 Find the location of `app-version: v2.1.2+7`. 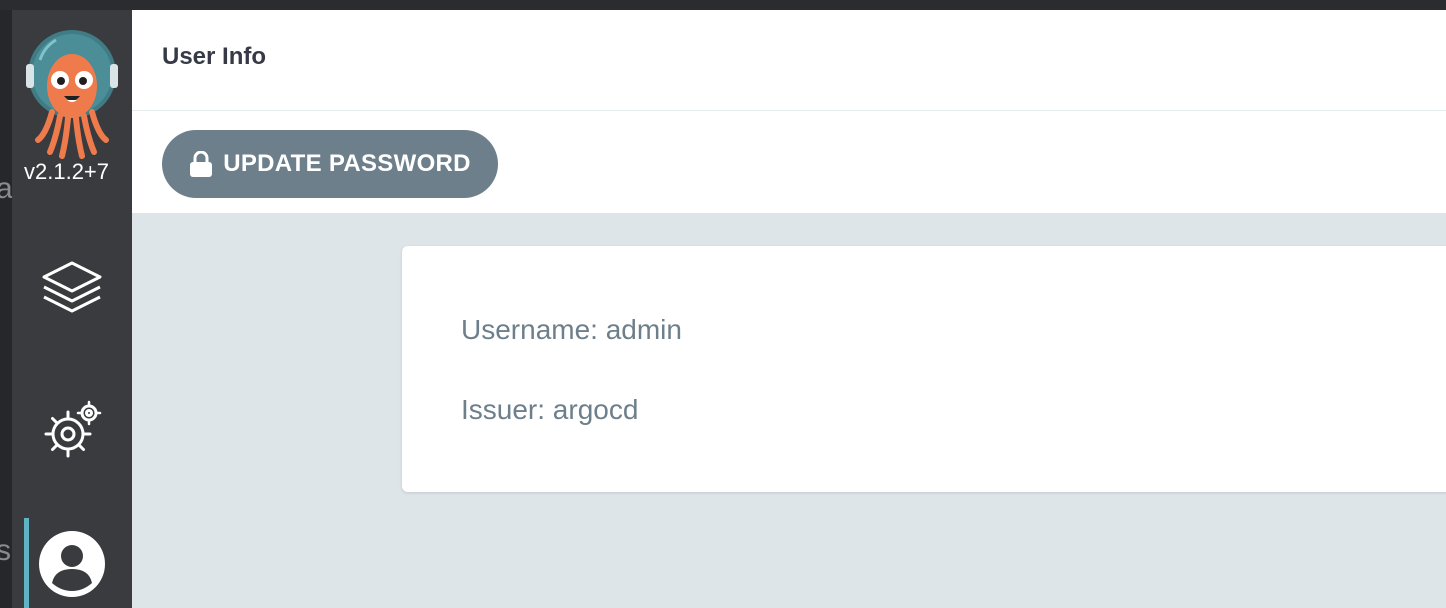

app-version: v2.1.2+7 is located at coordinates (67, 171).